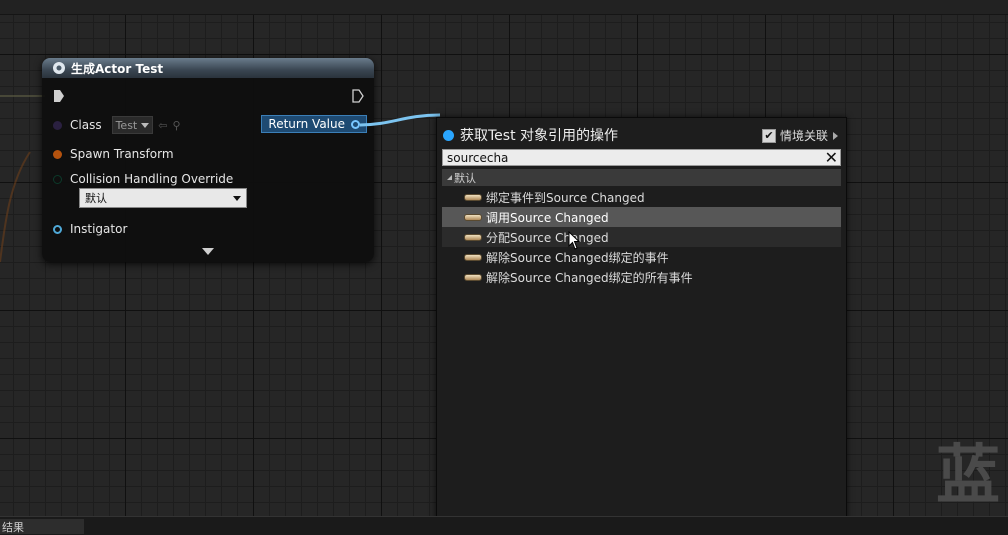 The image size is (1008, 535). I want to click on list-item-label: 绑定事件到Source Changed, so click(565, 197).